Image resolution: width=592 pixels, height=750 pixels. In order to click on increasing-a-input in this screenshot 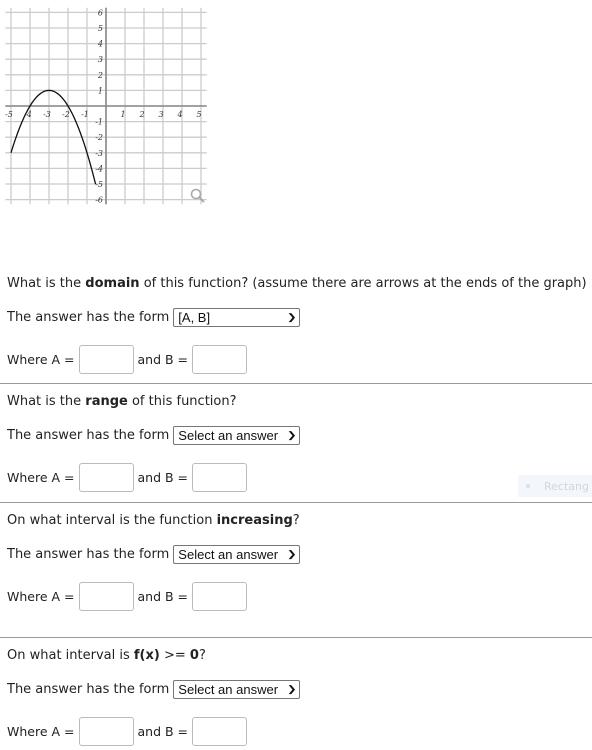, I will do `click(106, 596)`.